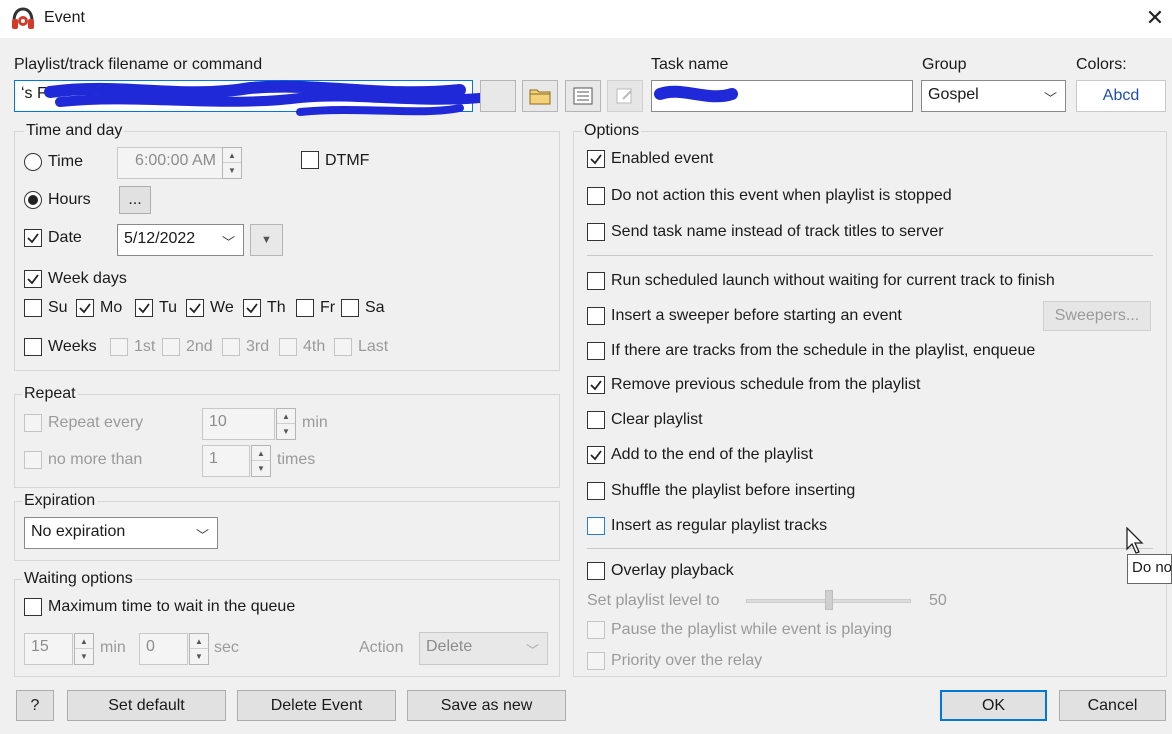 Image resolution: width=1172 pixels, height=734 pixels. Describe the element at coordinates (944, 64) in the screenshot. I see `group-label: Group` at that location.